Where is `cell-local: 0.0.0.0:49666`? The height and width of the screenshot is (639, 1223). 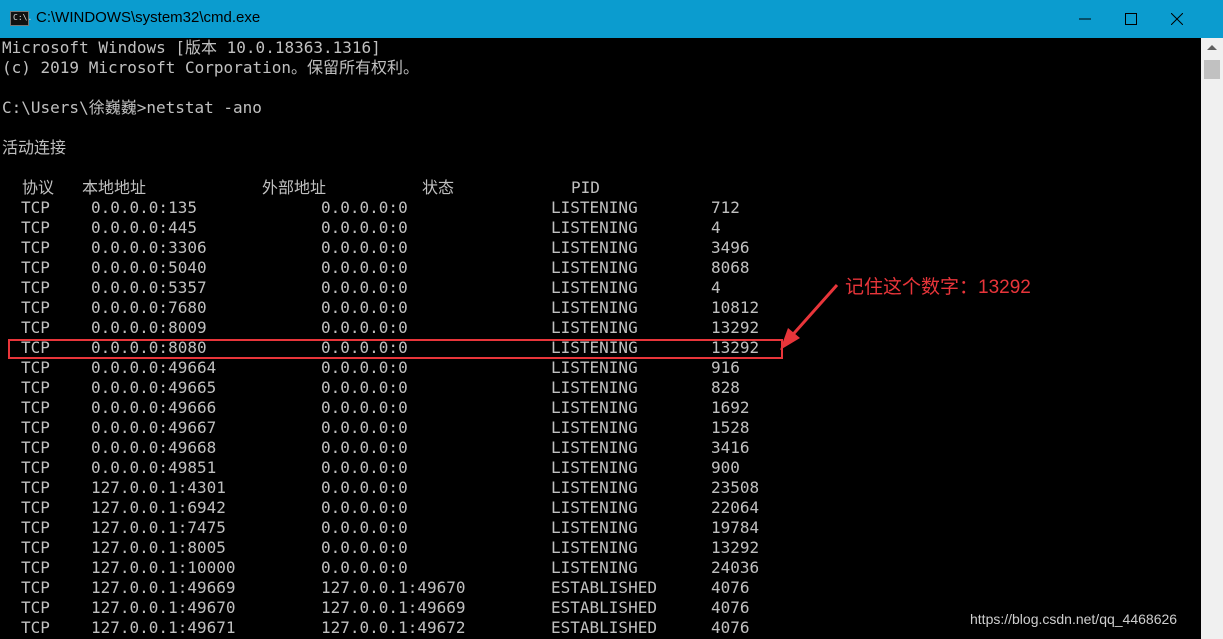 cell-local: 0.0.0.0:49666 is located at coordinates (154, 407).